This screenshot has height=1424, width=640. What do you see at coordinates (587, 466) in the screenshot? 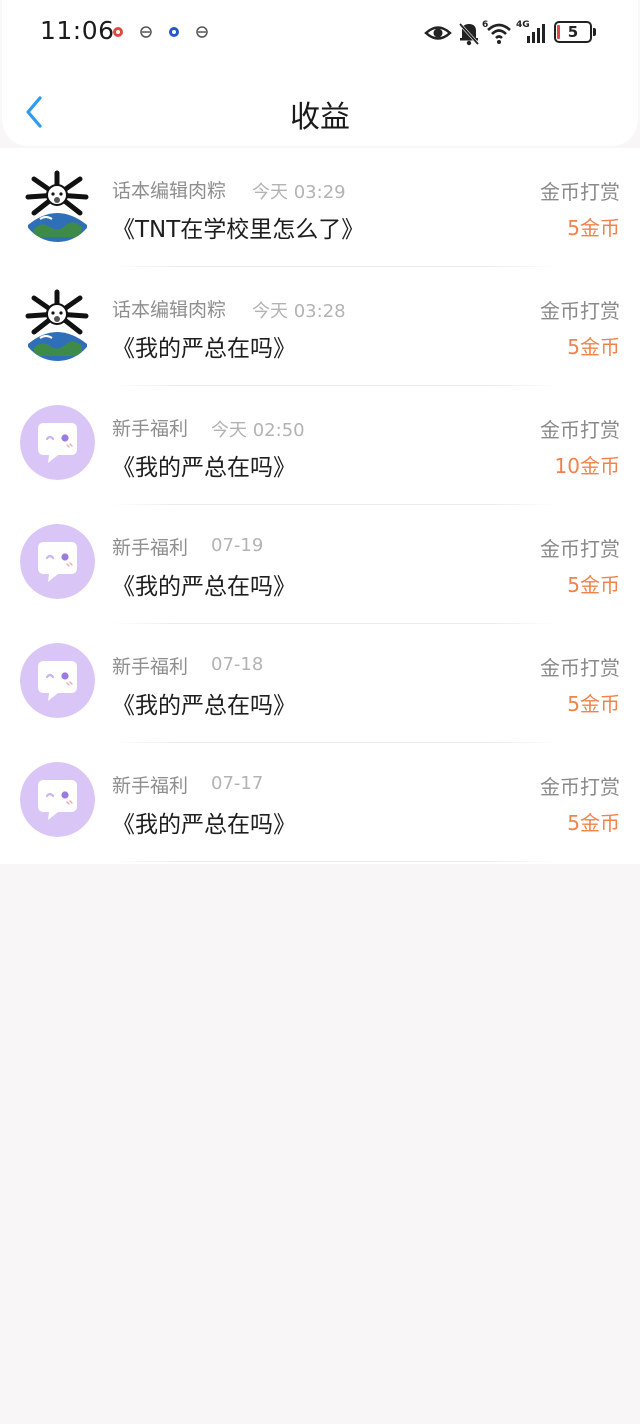
I see `earning-amount: 10金币` at bounding box center [587, 466].